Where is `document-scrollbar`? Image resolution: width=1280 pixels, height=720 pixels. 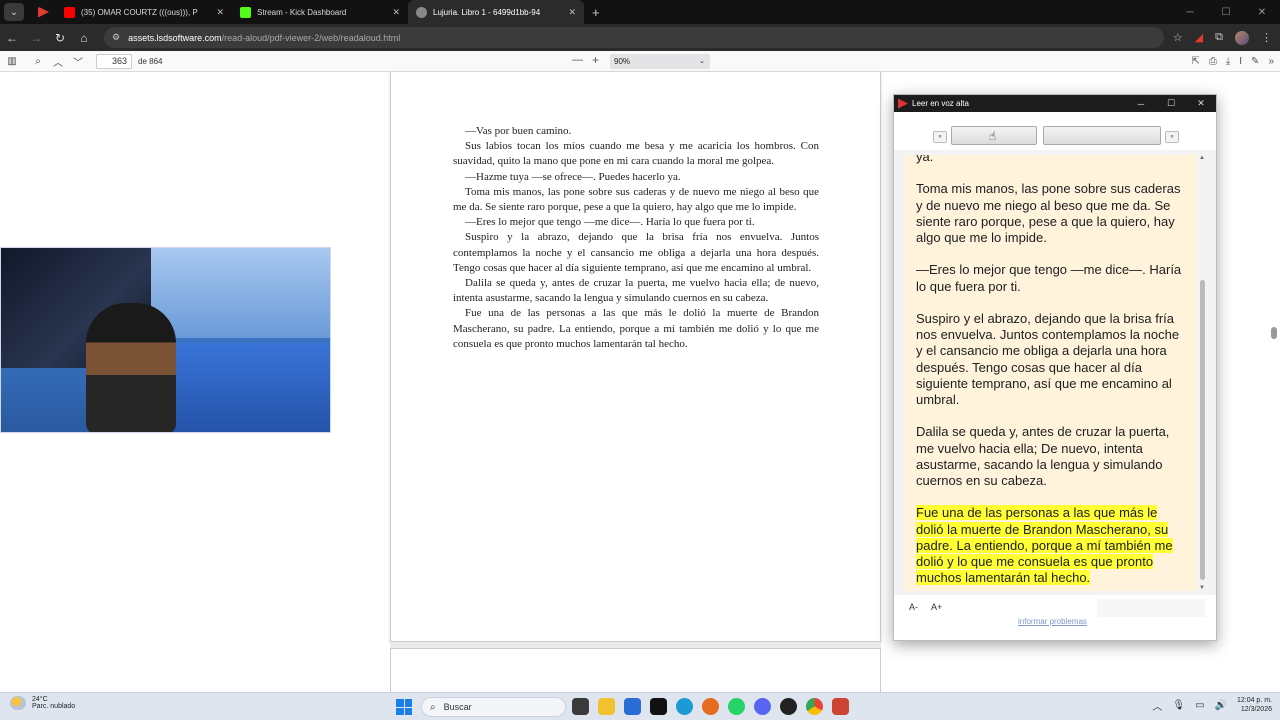 document-scrollbar is located at coordinates (1274, 333).